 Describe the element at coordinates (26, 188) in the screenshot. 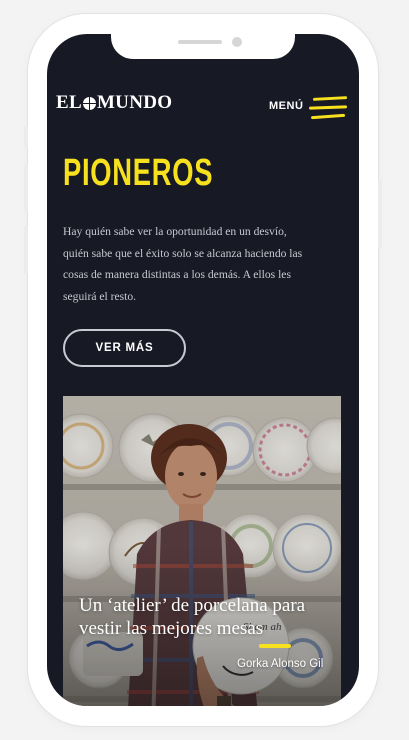

I see `phone-volume-up-button` at that location.